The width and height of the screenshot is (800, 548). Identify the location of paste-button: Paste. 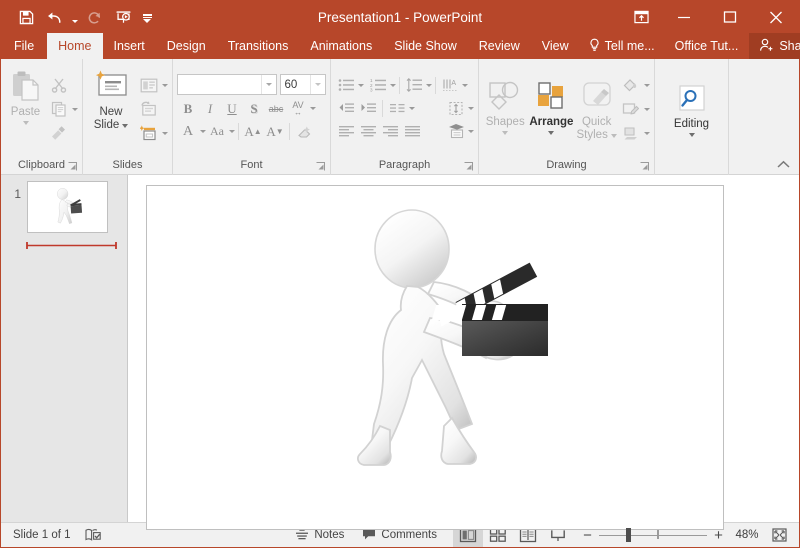
(25, 109).